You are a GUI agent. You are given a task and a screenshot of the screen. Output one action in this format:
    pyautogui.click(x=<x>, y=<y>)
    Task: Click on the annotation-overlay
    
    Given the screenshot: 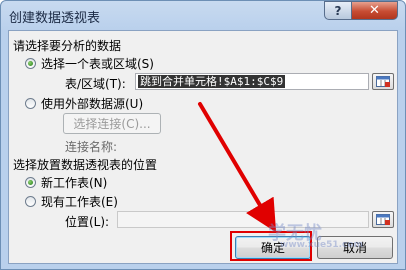 What is the action you would take?
    pyautogui.click(x=237, y=167)
    